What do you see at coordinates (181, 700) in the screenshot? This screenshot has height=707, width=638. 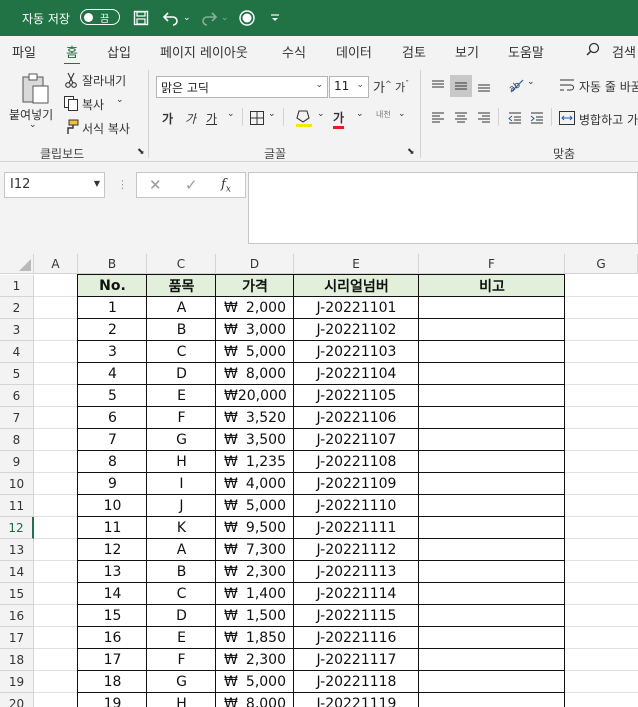 I see `cell-item: H` at bounding box center [181, 700].